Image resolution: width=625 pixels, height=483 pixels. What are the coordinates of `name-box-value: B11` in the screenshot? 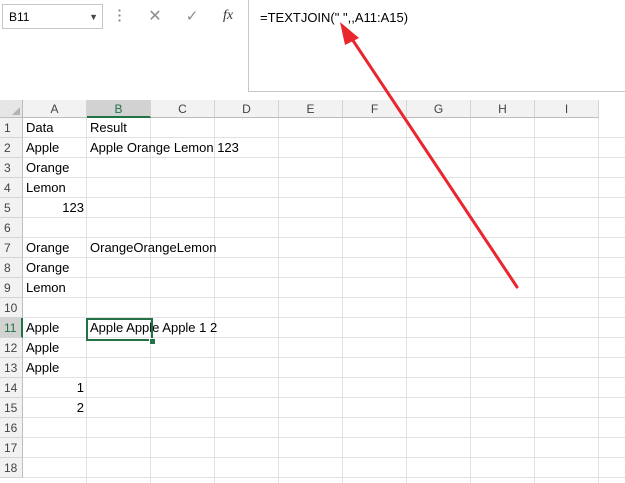 It's located at (19, 17).